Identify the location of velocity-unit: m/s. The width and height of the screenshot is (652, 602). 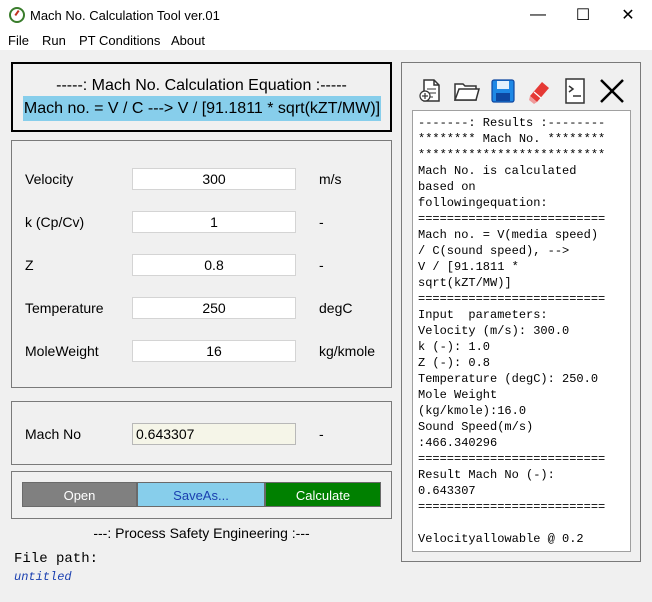
(330, 179).